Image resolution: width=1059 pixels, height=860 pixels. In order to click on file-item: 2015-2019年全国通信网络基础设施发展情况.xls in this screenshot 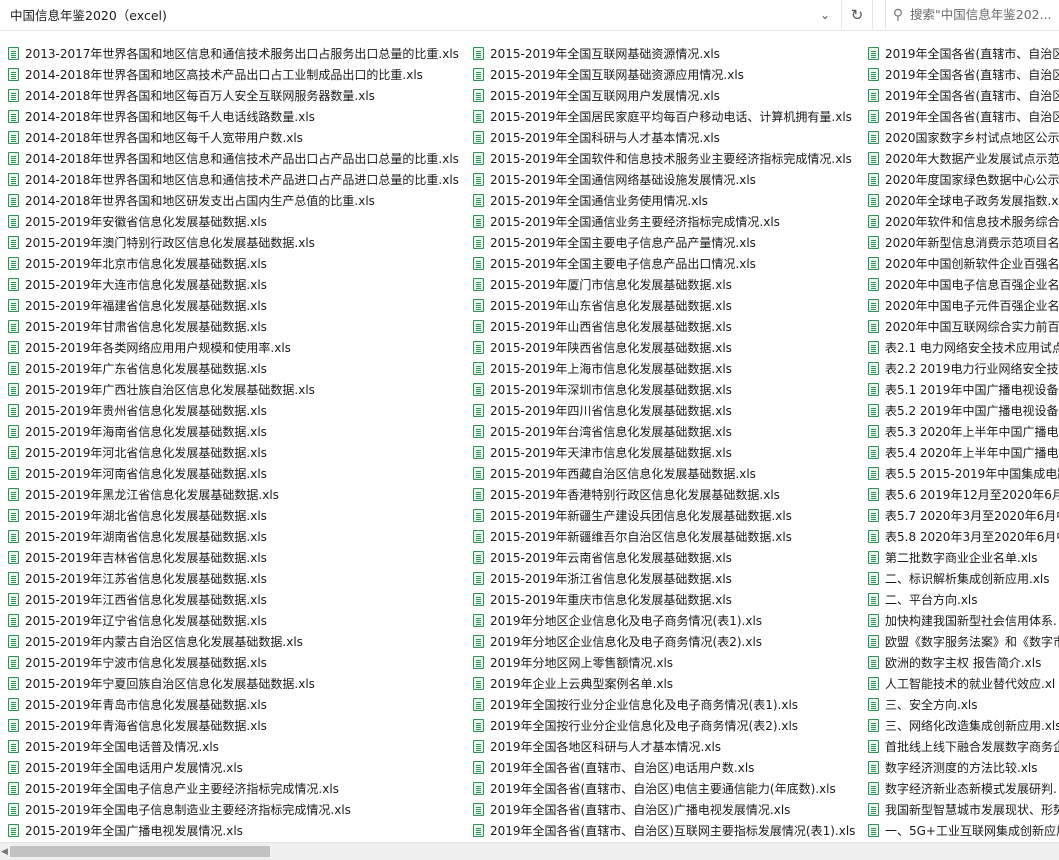, I will do `click(668, 179)`.